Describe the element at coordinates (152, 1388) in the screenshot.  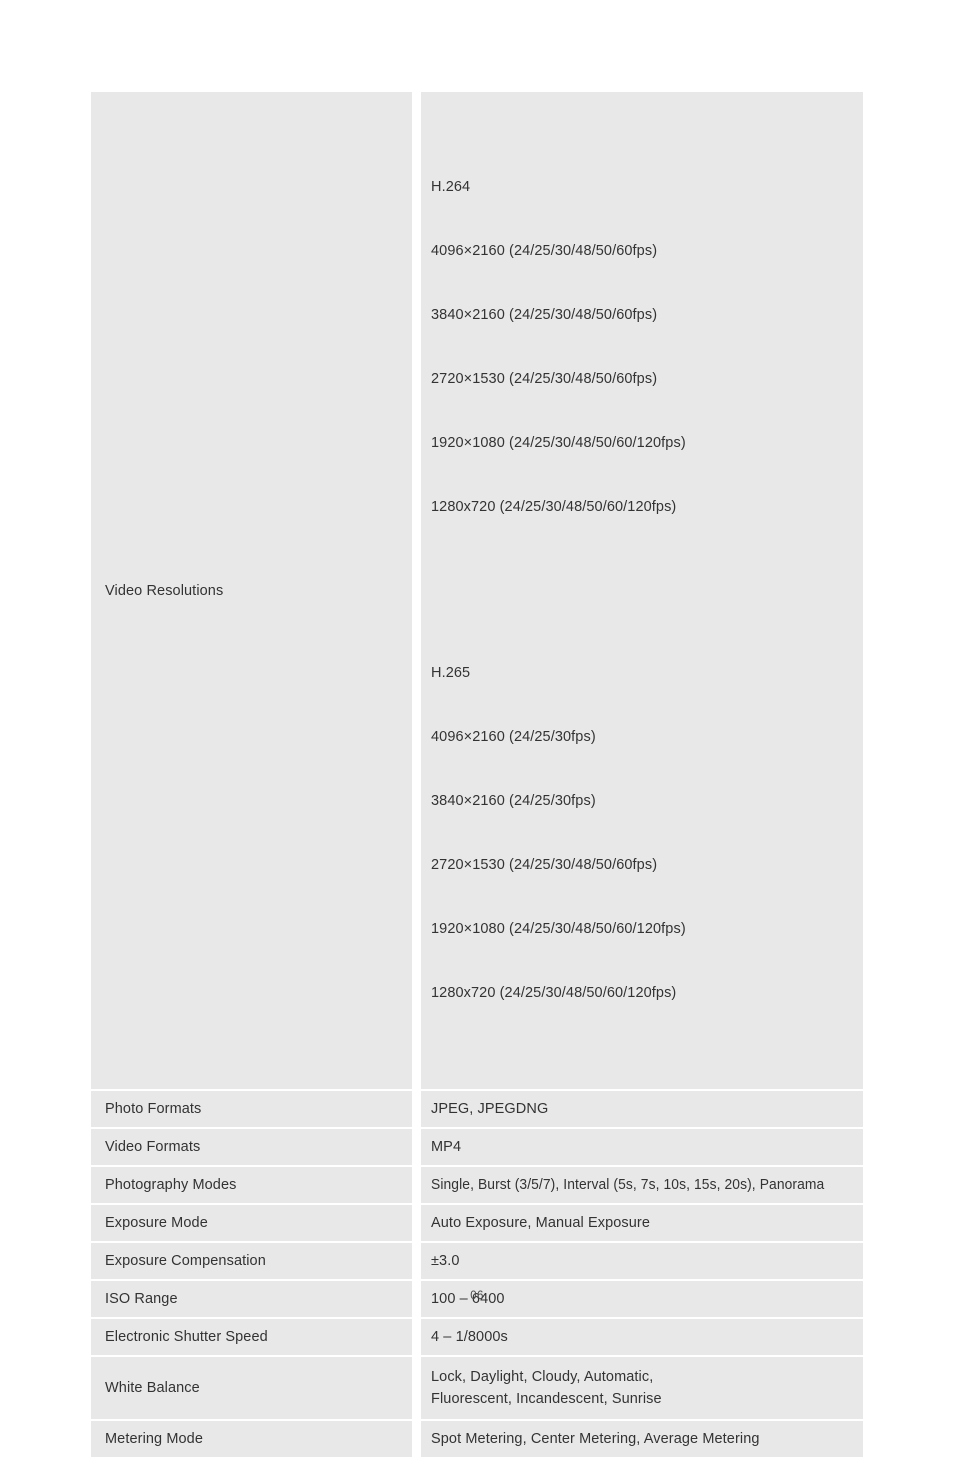
I see `spec-label: White Balance` at that location.